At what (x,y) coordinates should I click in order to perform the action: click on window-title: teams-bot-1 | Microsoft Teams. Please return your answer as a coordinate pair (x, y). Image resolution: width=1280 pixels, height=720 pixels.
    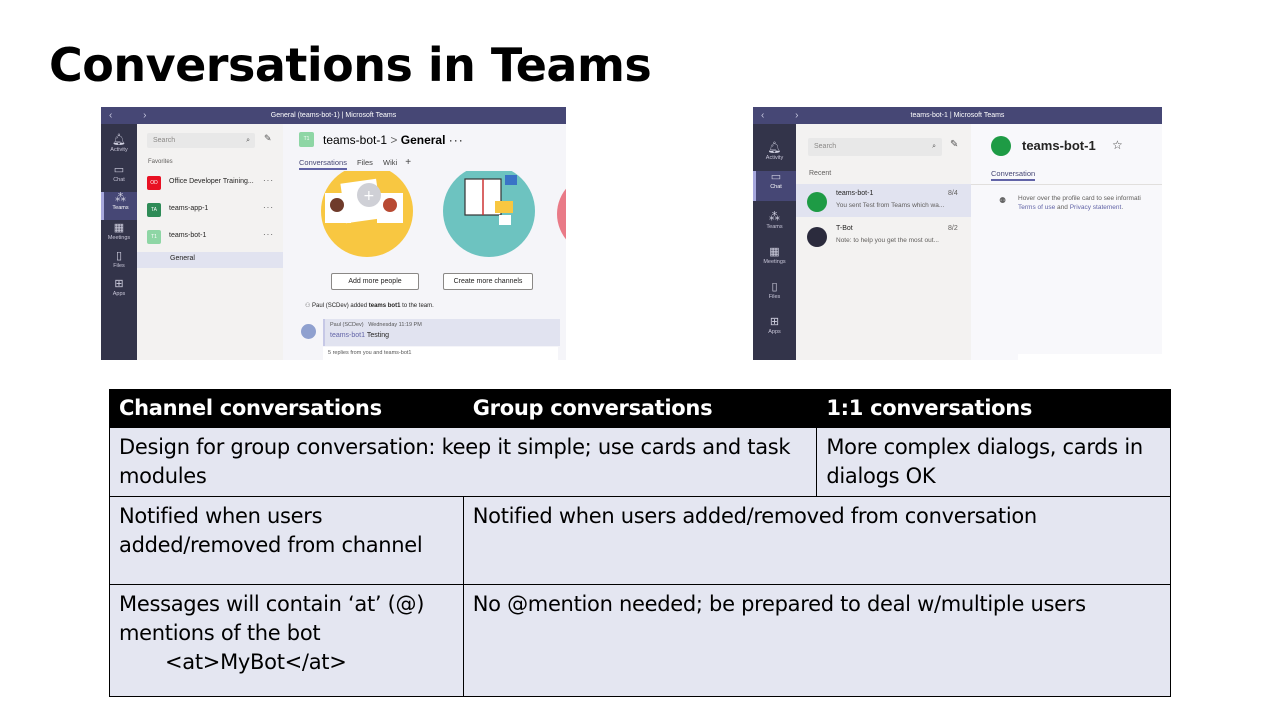
    Looking at the image, I should click on (957, 115).